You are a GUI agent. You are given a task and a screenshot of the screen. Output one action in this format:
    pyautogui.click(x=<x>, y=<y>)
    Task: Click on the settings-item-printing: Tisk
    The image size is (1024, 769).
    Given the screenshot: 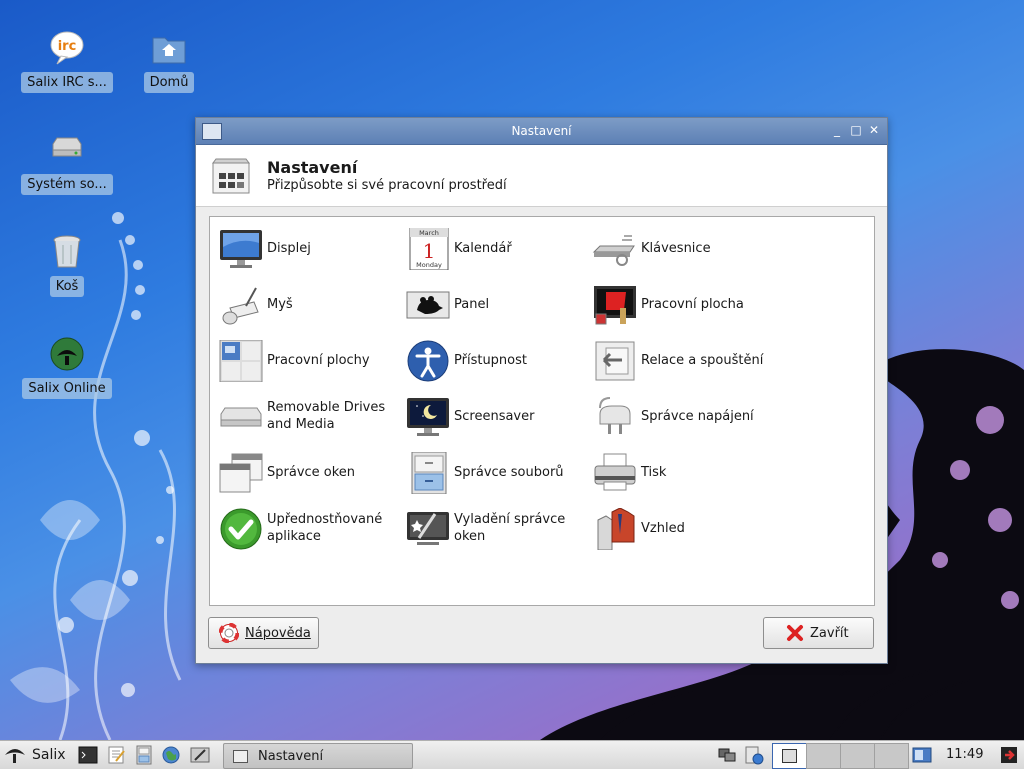 What is the action you would take?
    pyautogui.click(x=674, y=472)
    